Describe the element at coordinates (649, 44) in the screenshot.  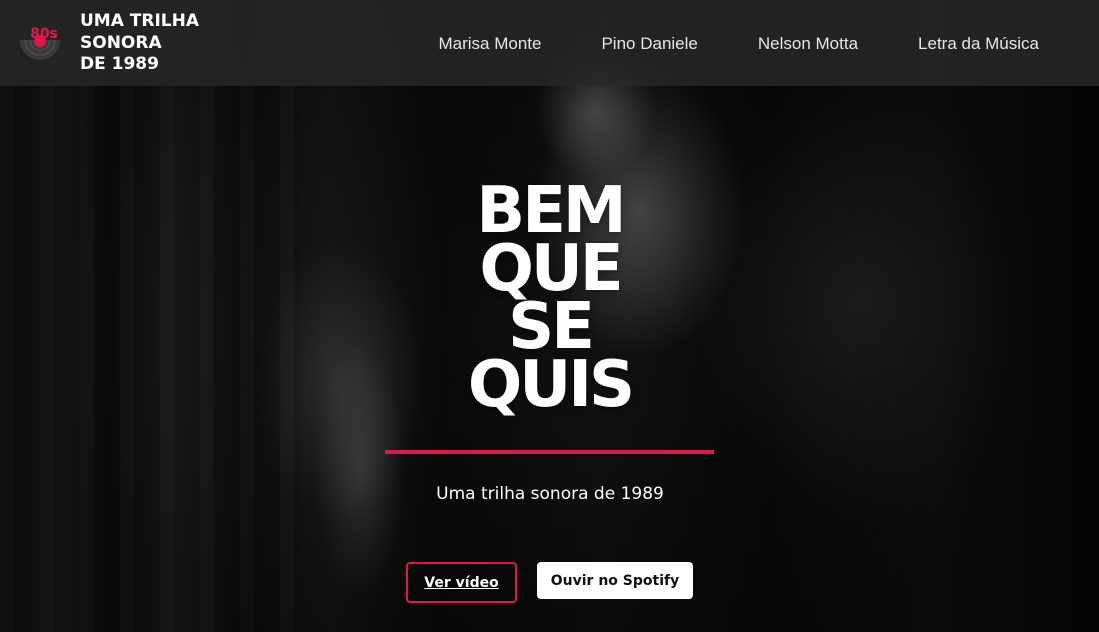
I see `nav-link-pino-daniele: Pino Daniele` at that location.